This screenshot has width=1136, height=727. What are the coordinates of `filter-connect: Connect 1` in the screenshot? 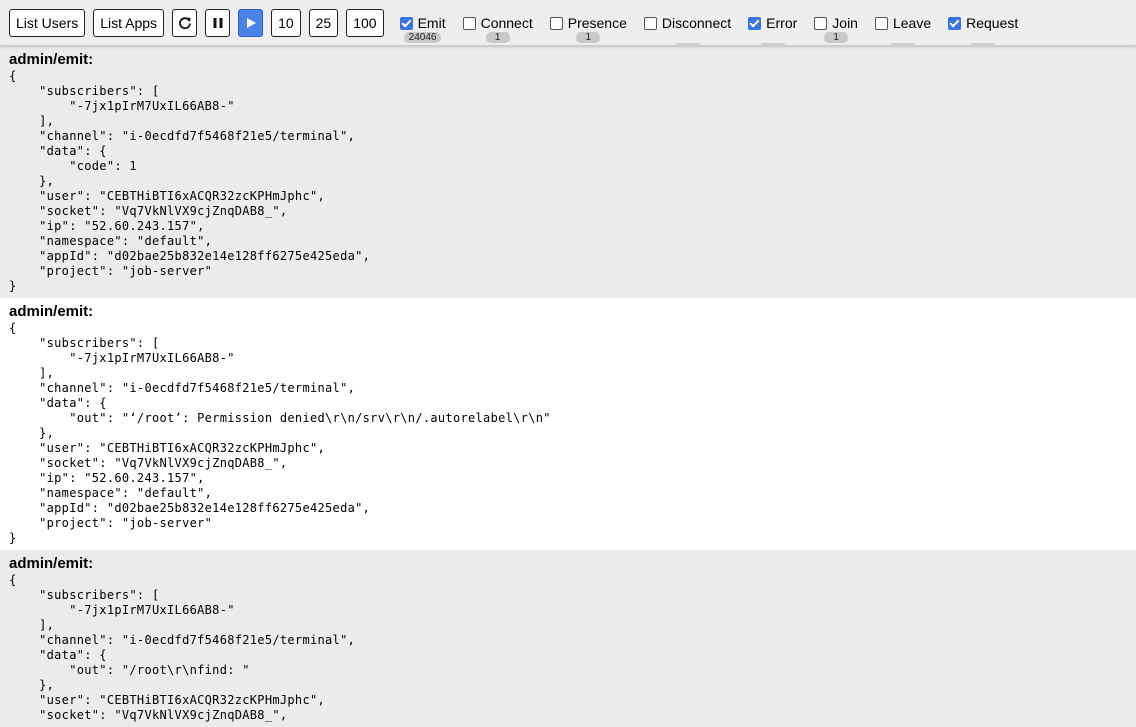 It's located at (497, 26).